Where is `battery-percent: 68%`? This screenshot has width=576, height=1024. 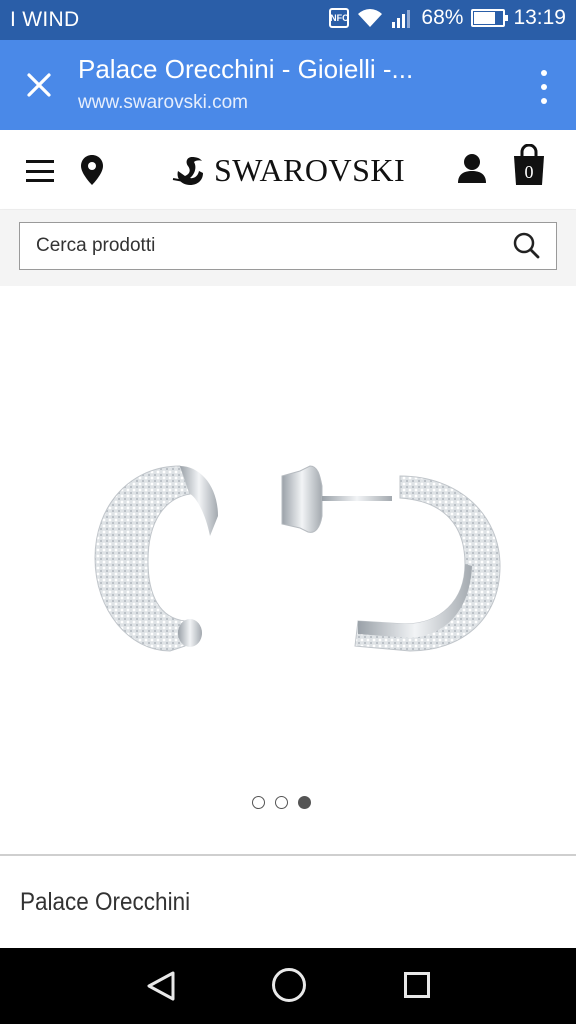
battery-percent: 68% is located at coordinates (442, 17).